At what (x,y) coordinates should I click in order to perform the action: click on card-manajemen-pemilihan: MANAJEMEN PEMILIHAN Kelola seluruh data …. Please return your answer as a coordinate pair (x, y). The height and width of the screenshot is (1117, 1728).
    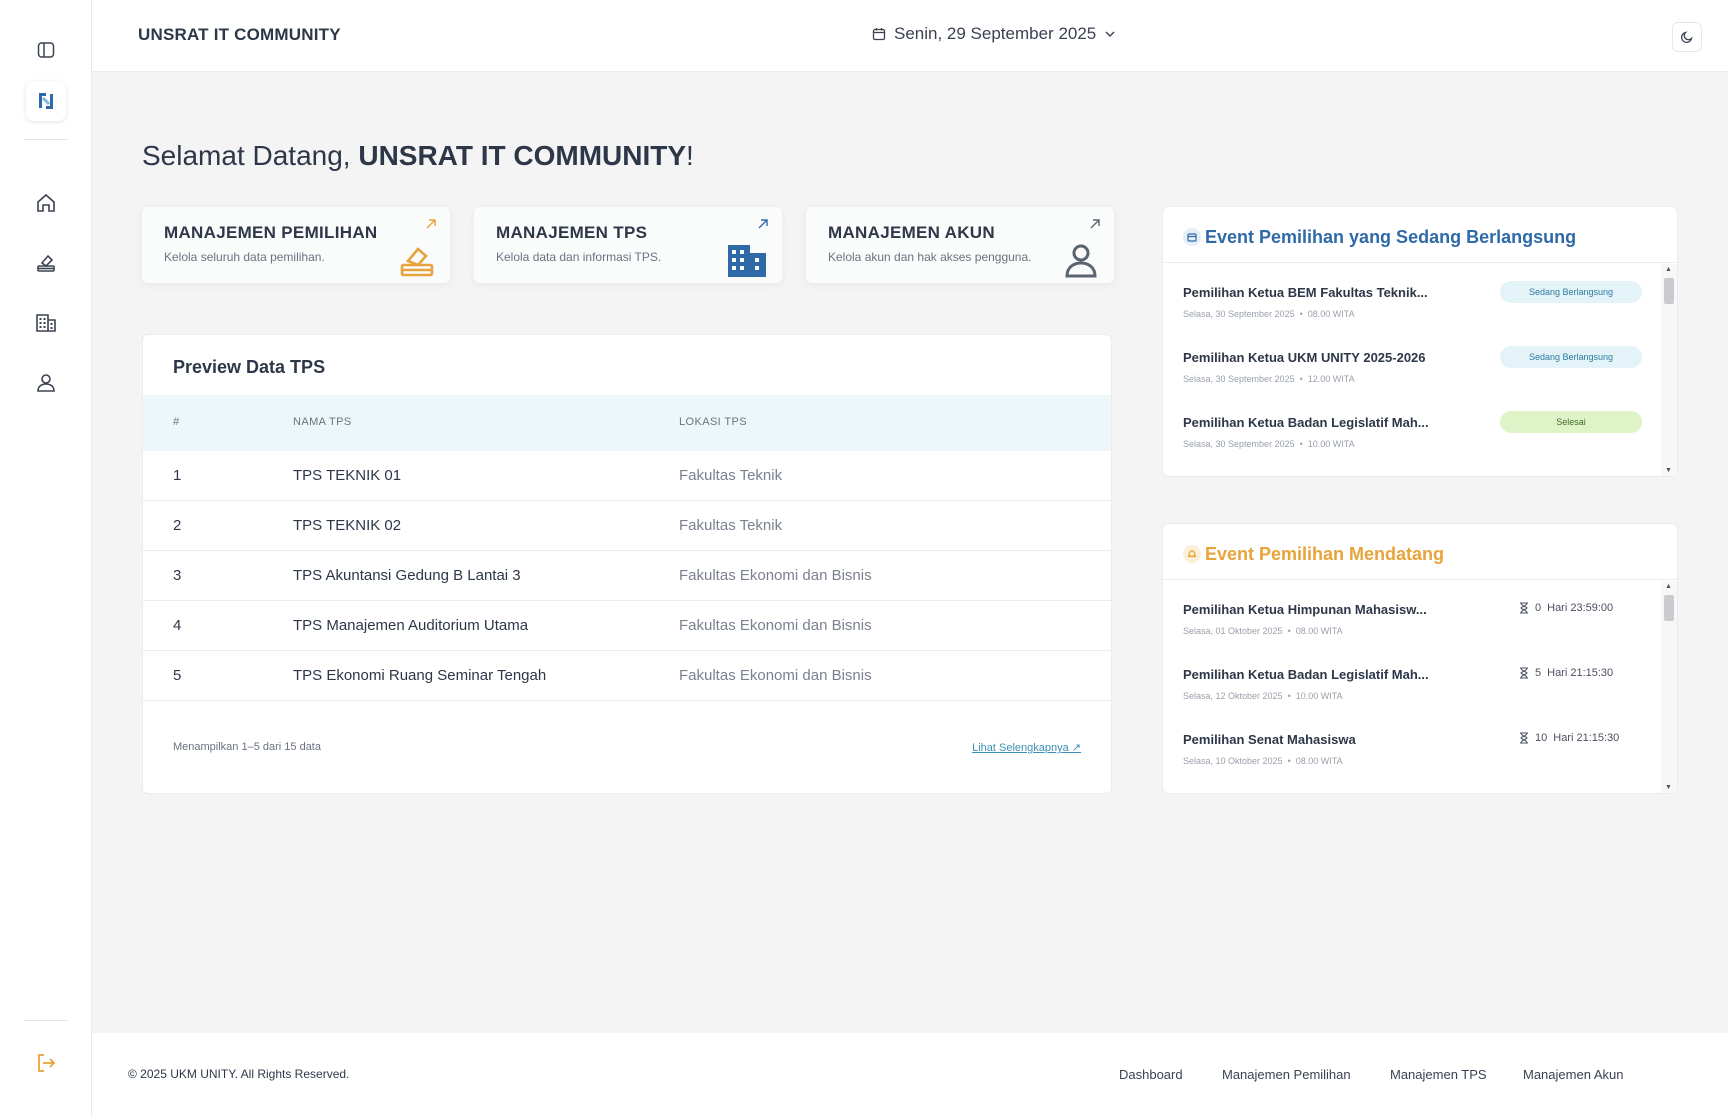
    Looking at the image, I should click on (296, 245).